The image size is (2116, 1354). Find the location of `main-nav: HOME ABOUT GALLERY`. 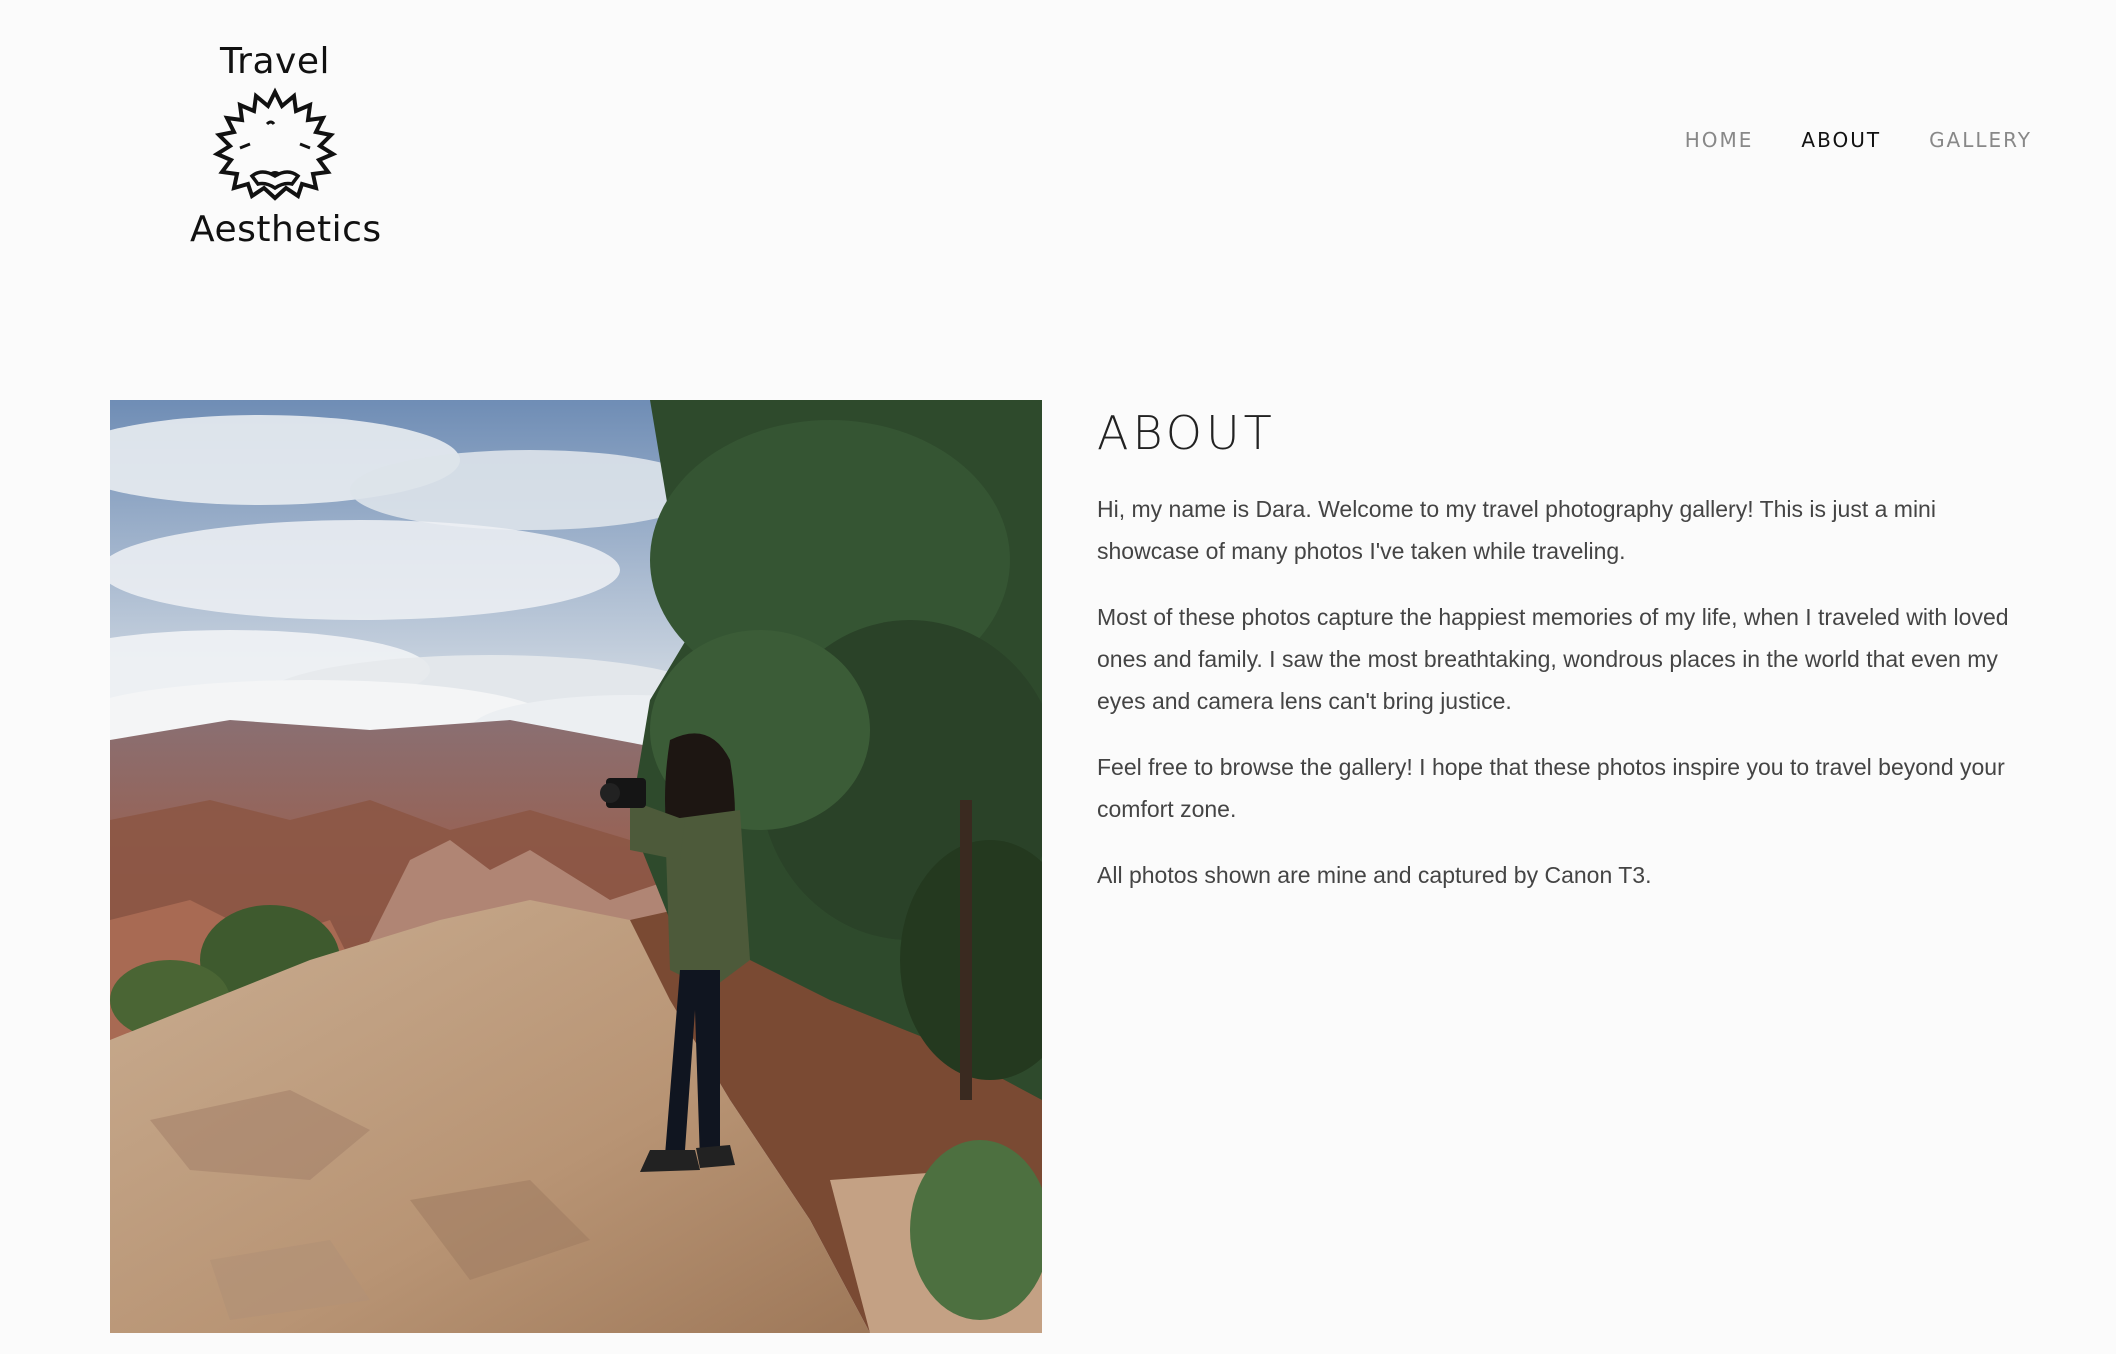

main-nav: HOME ABOUT GALLERY is located at coordinates (1858, 140).